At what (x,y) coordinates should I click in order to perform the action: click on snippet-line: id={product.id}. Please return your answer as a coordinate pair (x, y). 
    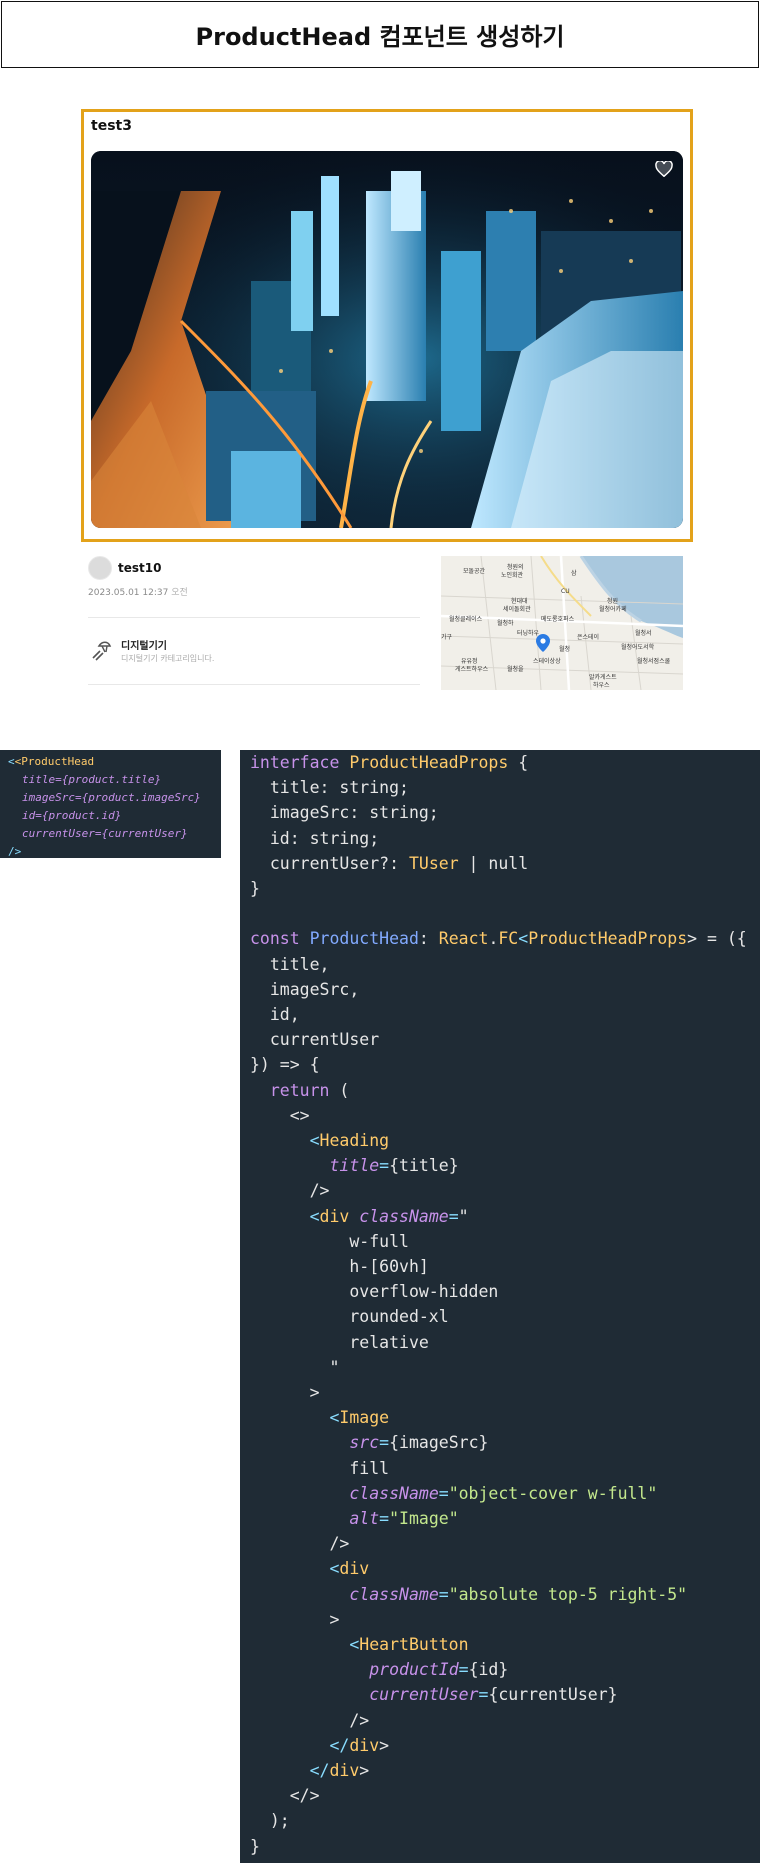
    Looking at the image, I should click on (72, 815).